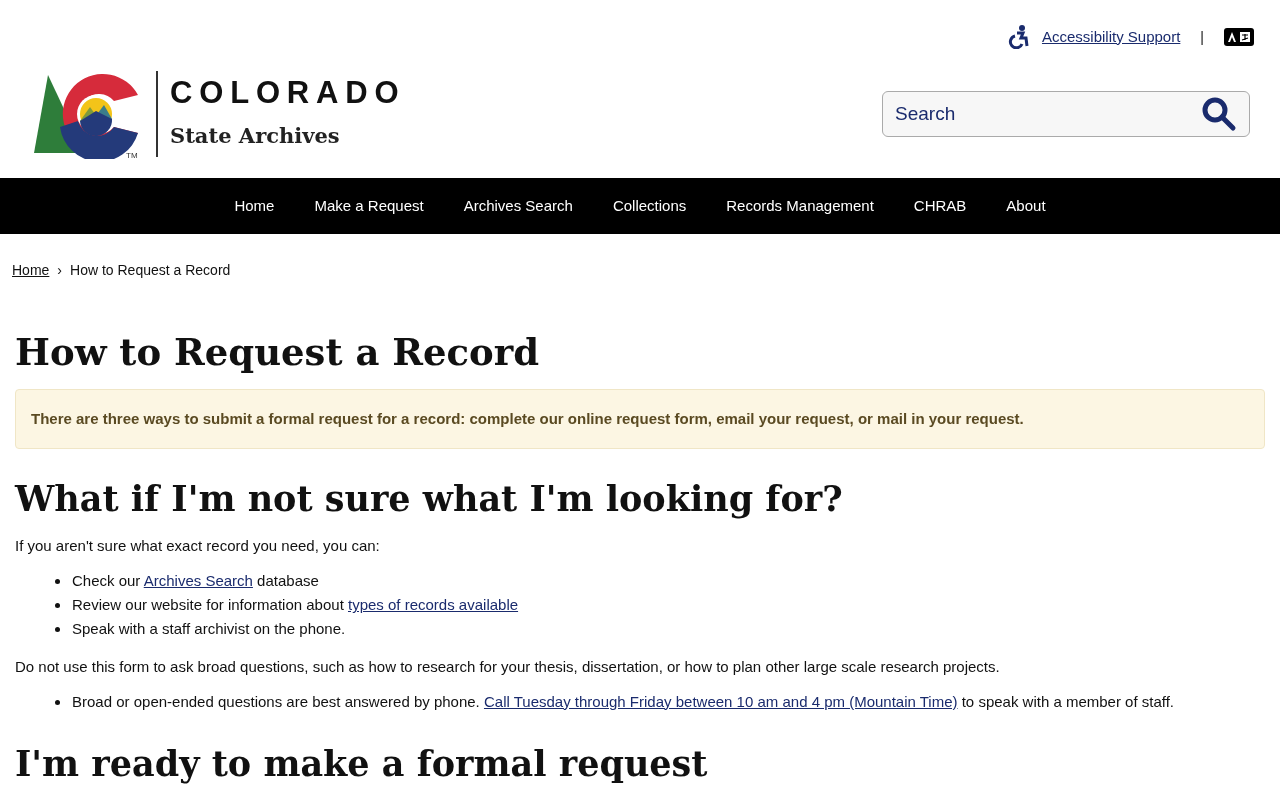 The height and width of the screenshot is (800, 1280). Describe the element at coordinates (507, 666) in the screenshot. I see `paragraph: Do not use this form to ask broad questions, such as how to research for your thesis, dissertation, or how to plan other large scale research projects.` at that location.